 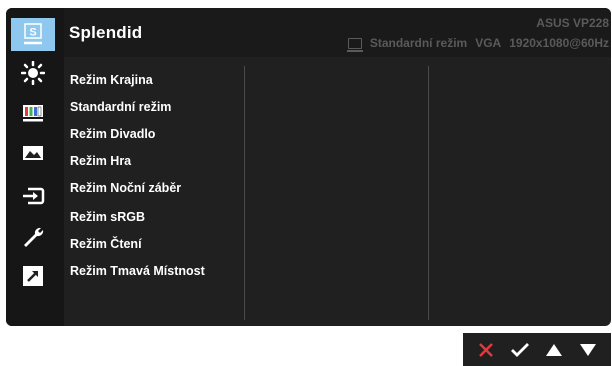 I want to click on confirm-button, so click(x=520, y=350).